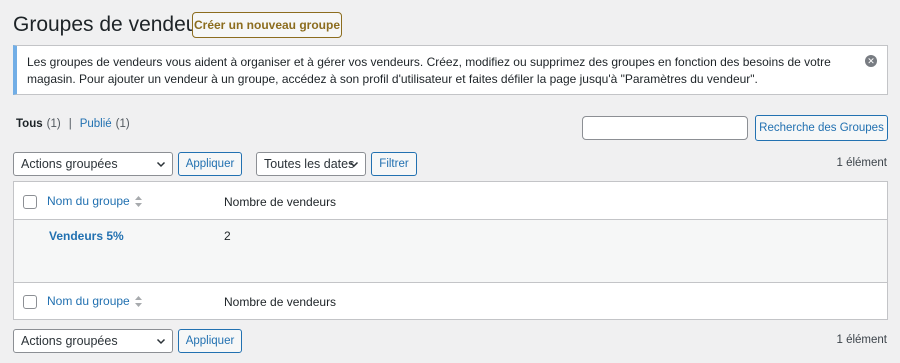 The width and height of the screenshot is (900, 363). I want to click on select-all-checkbox-footer, so click(30, 302).